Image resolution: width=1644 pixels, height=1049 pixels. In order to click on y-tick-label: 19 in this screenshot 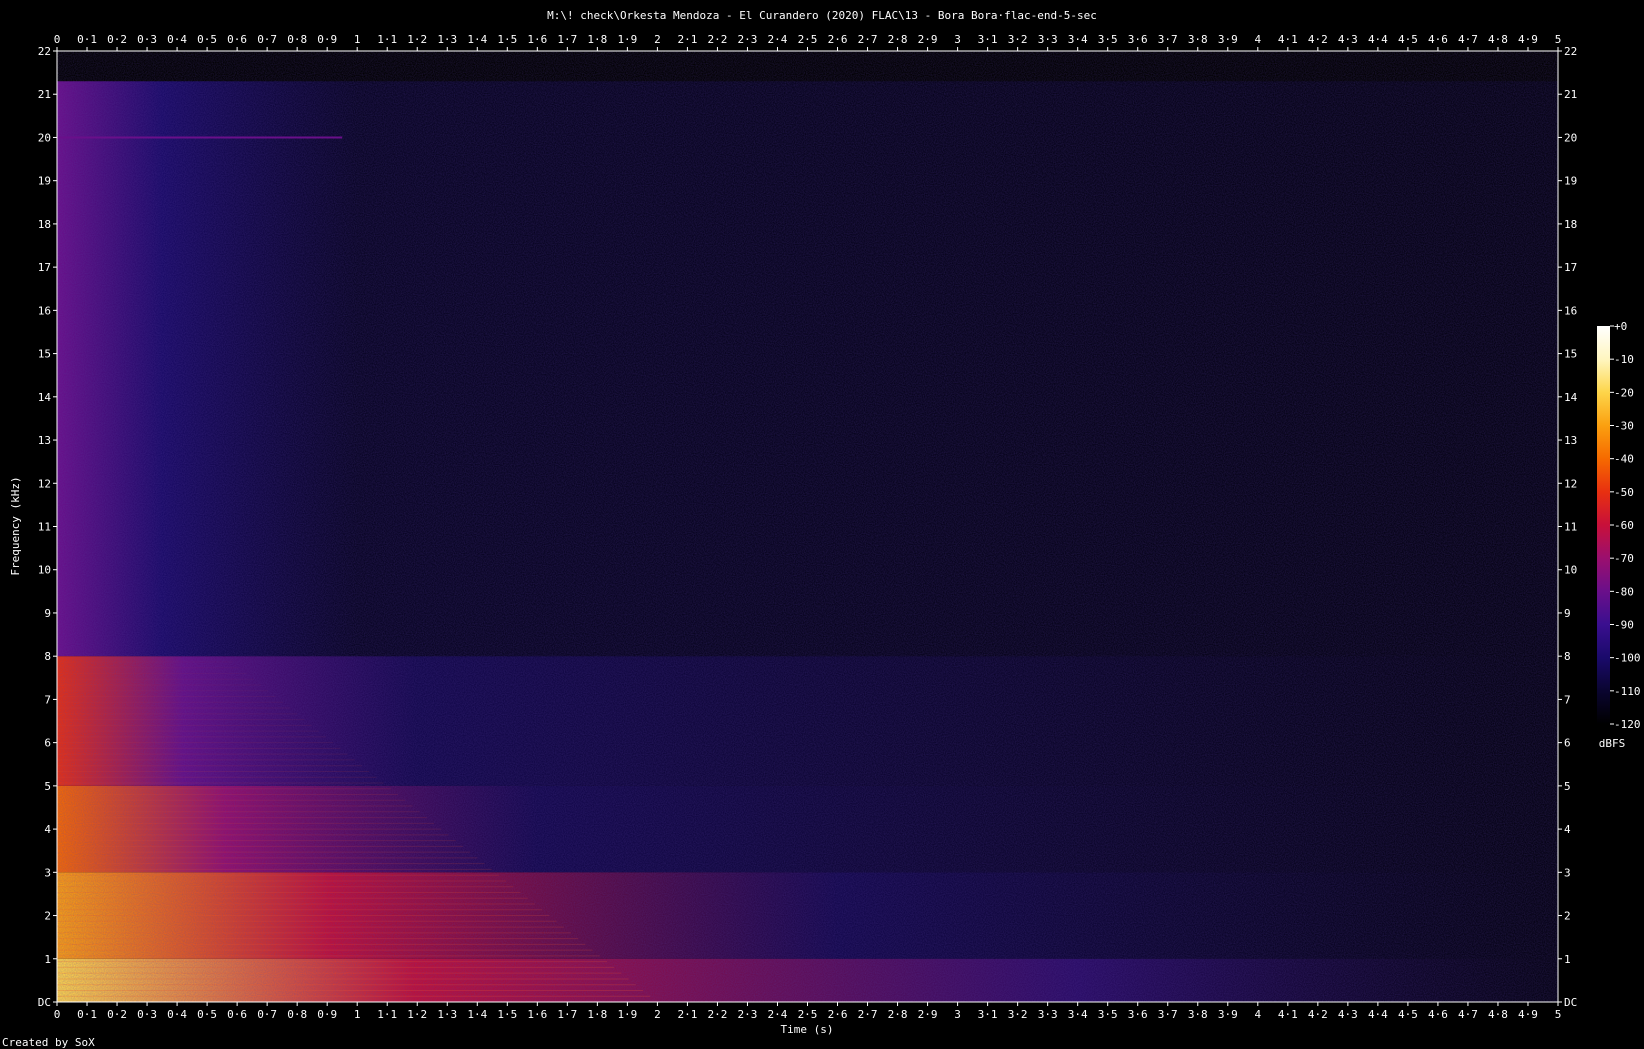, I will do `click(44, 181)`.